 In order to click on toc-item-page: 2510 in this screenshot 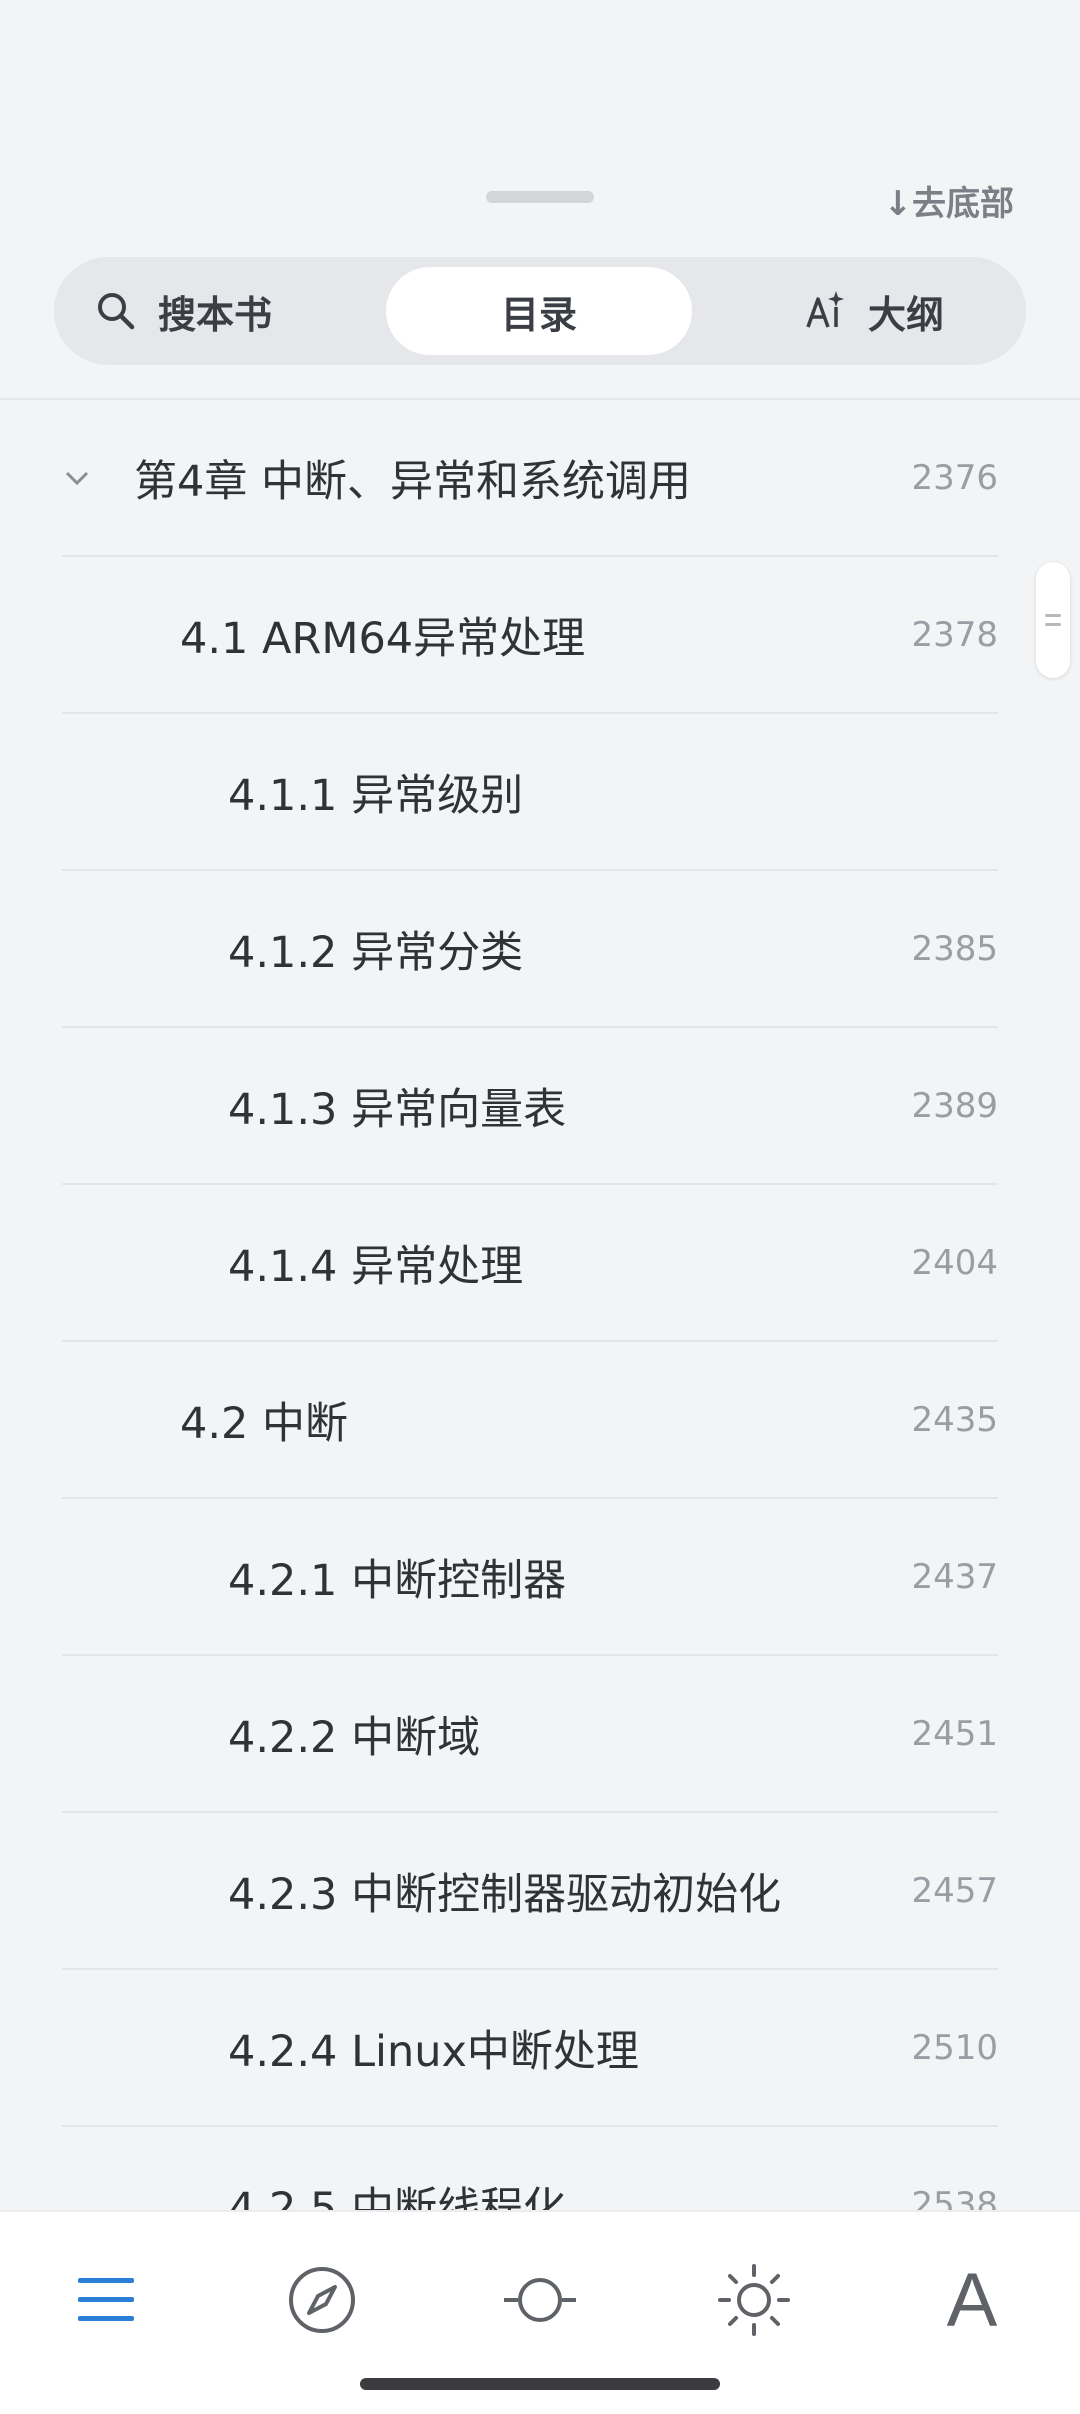, I will do `click(954, 2047)`.